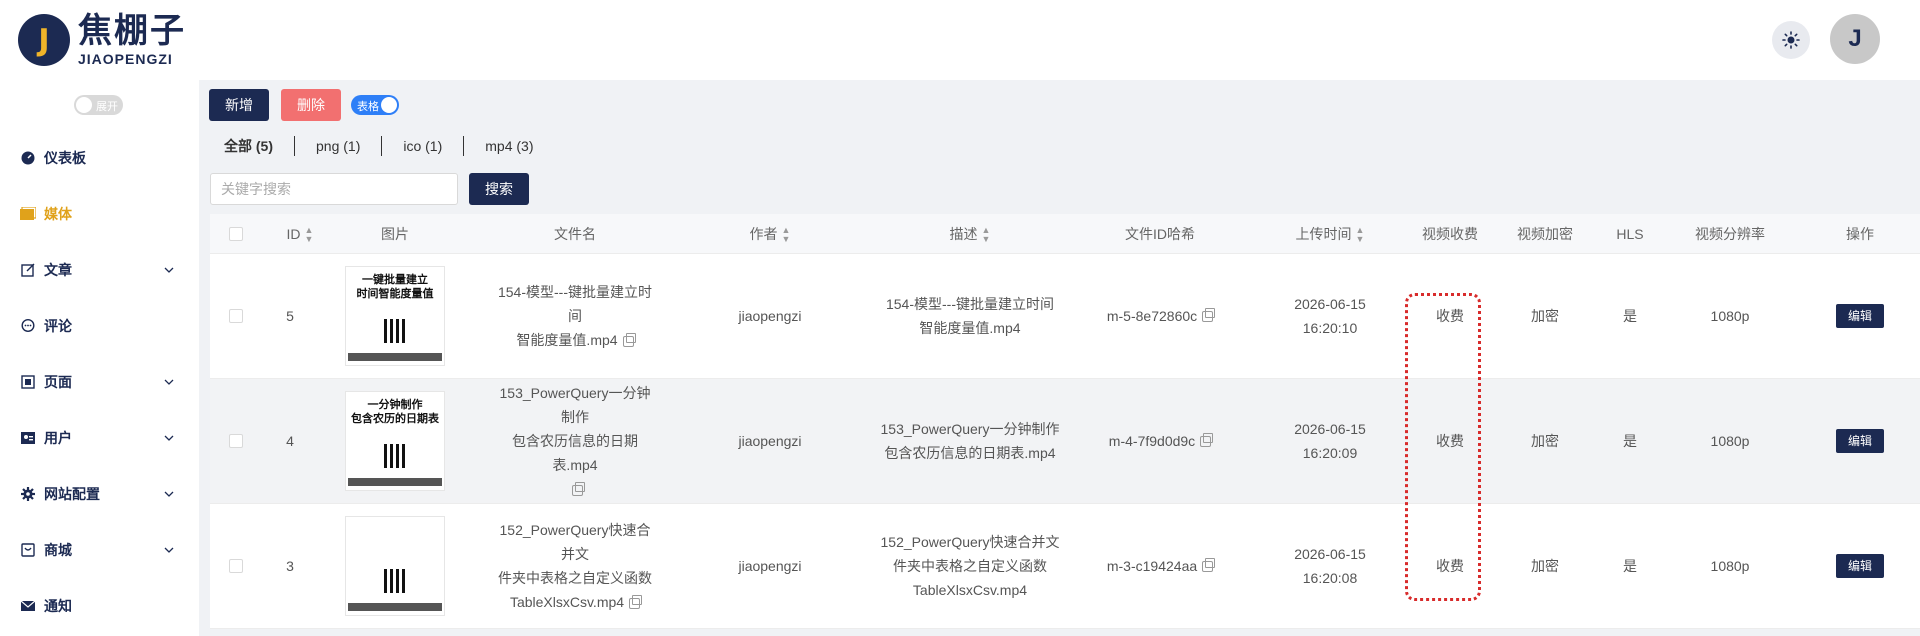 This screenshot has height=636, width=1920. I want to click on cell-author: jiaopengzi, so click(770, 316).